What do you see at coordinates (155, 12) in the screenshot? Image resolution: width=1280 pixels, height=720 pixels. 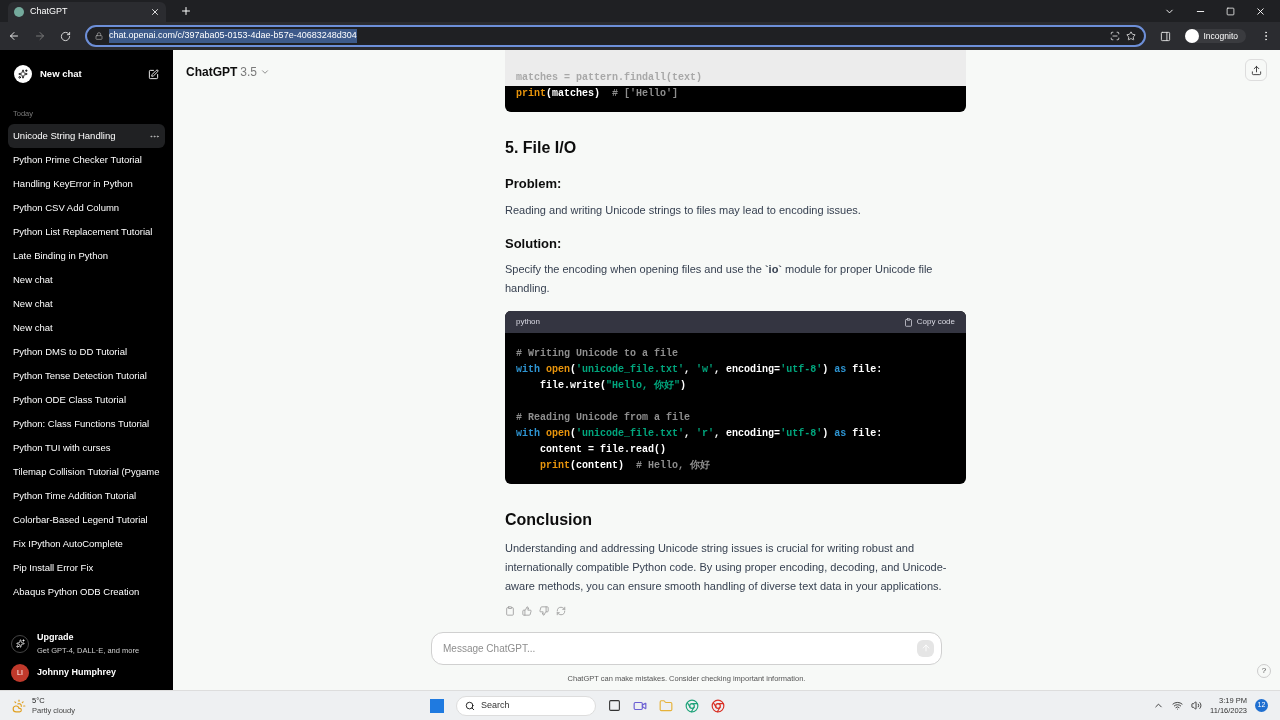 I see `close-icon` at bounding box center [155, 12].